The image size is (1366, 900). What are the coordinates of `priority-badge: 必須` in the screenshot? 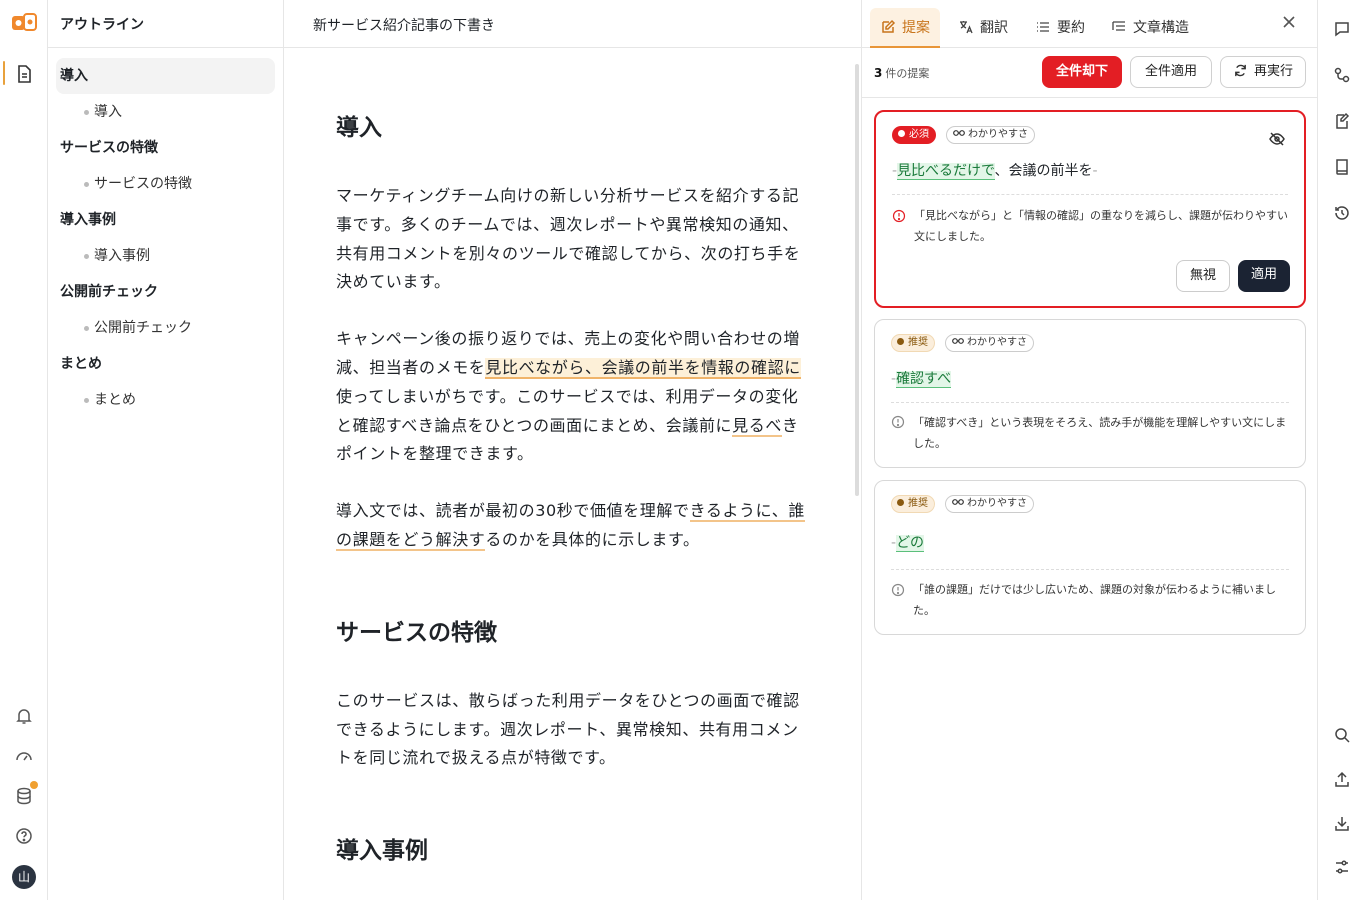 It's located at (914, 135).